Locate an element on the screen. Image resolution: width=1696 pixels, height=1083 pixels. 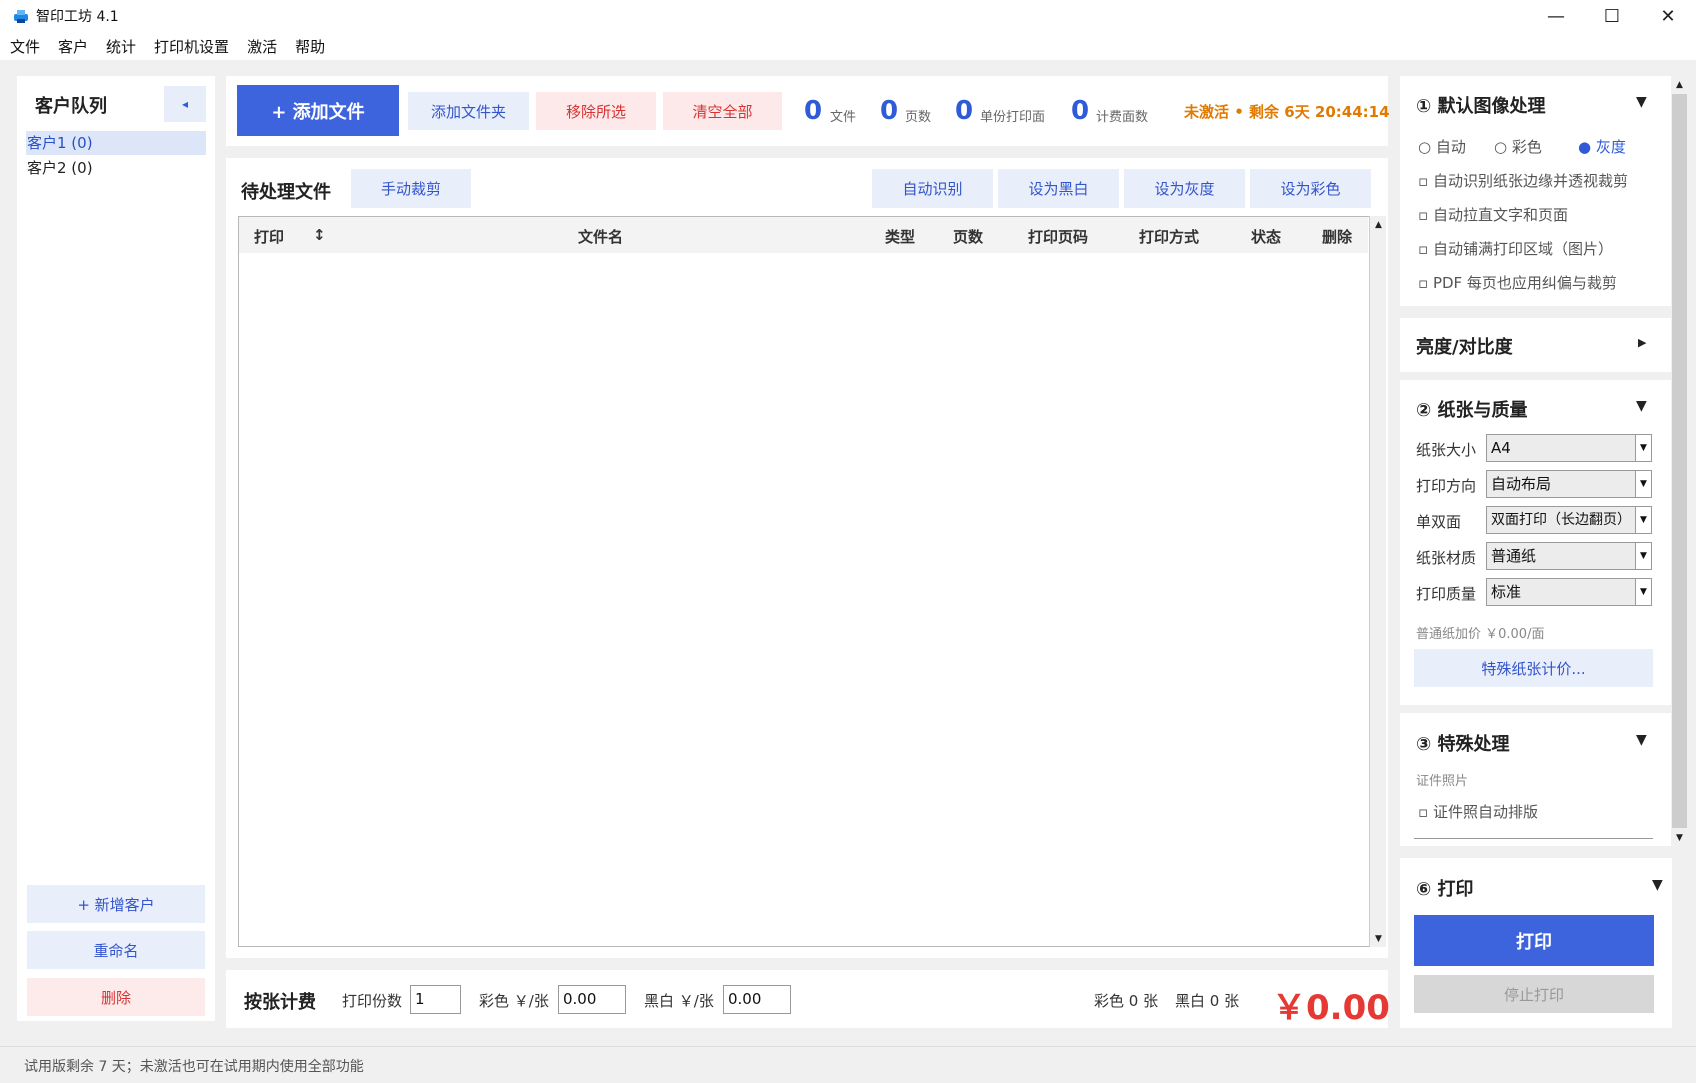
customer-item: 客户1 (0) is located at coordinates (116, 143).